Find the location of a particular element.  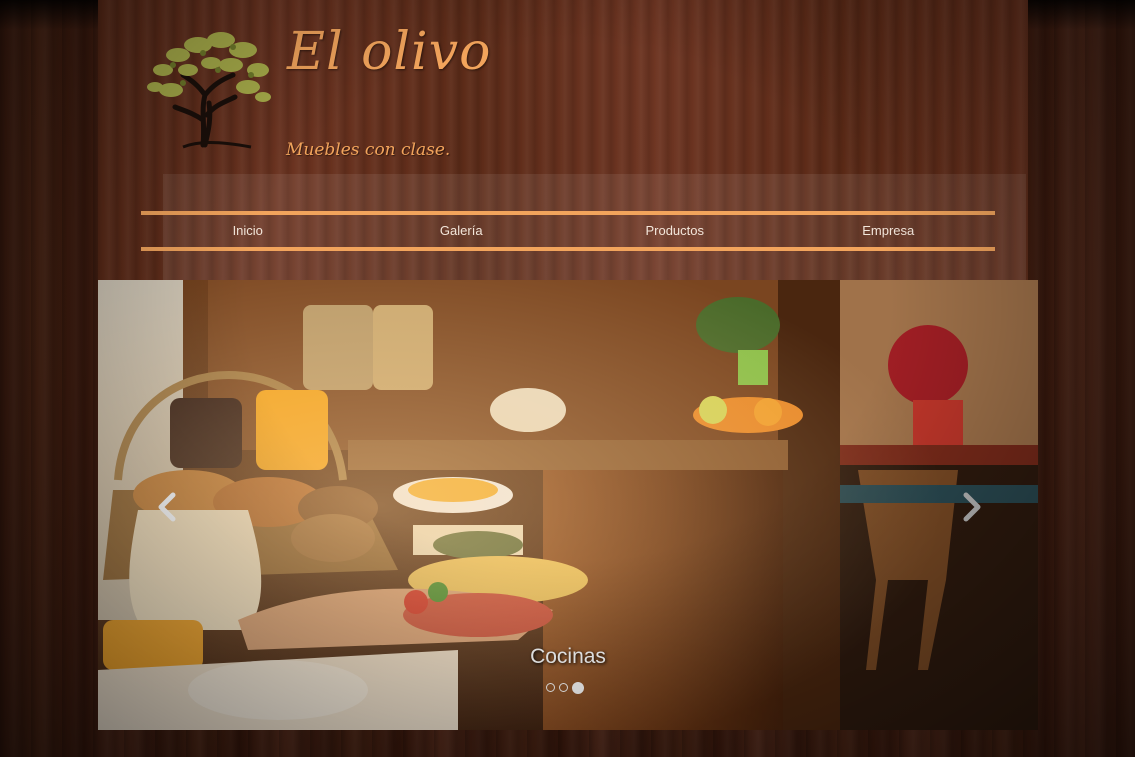

brand-title: El olivo is located at coordinates (389, 52).